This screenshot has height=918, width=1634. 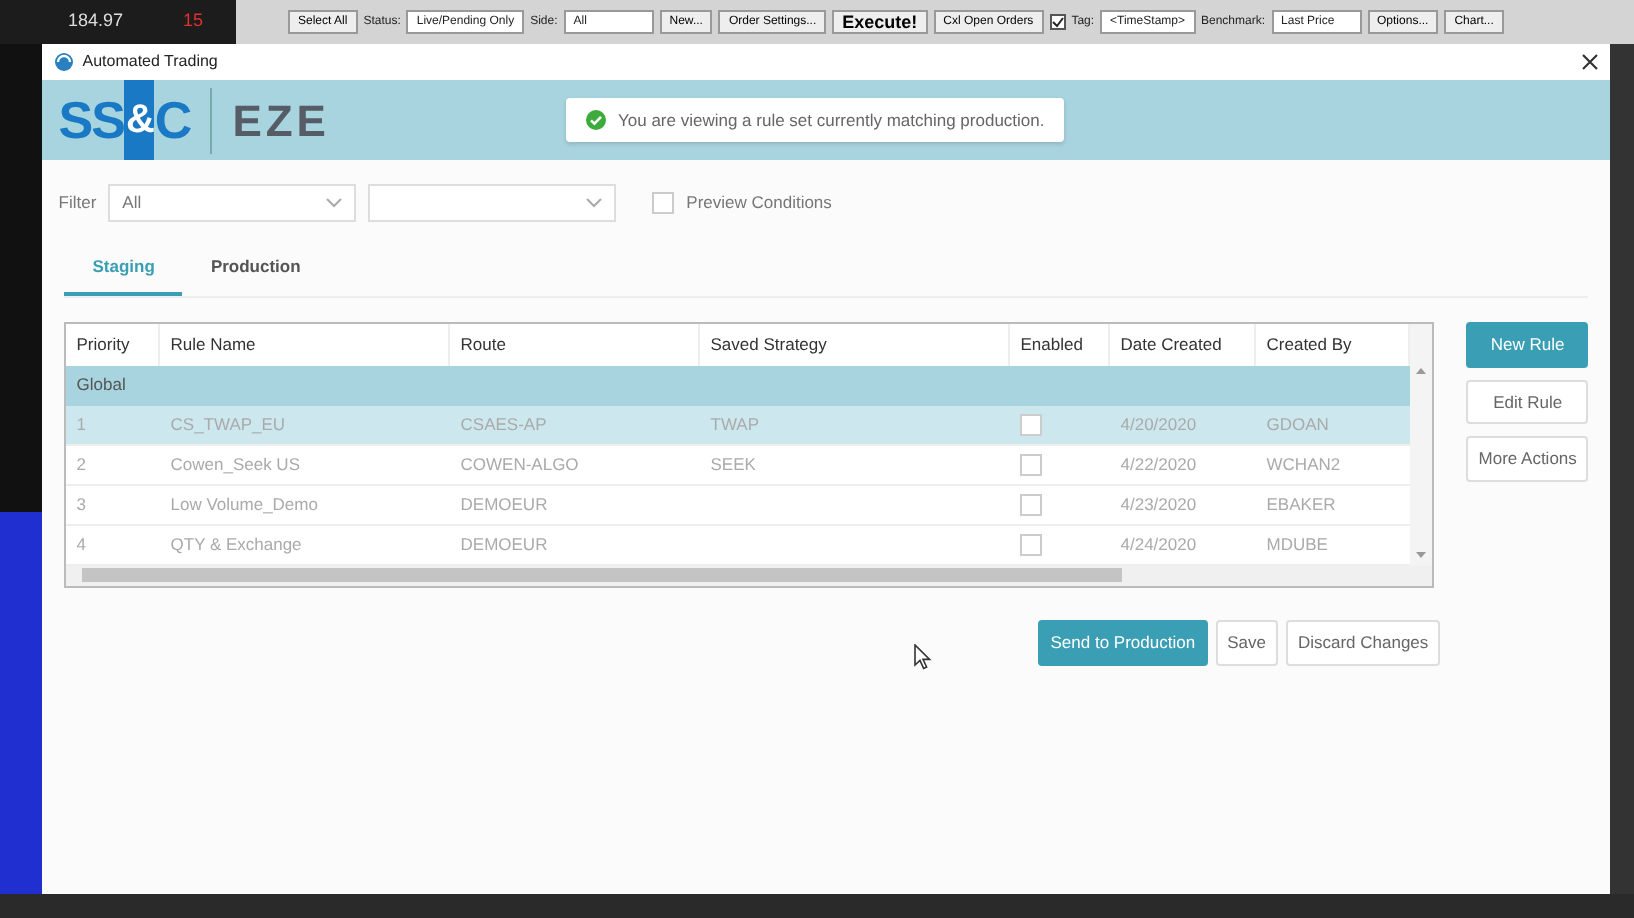 What do you see at coordinates (759, 203) in the screenshot?
I see `checkbox-label: Preview Conditions` at bounding box center [759, 203].